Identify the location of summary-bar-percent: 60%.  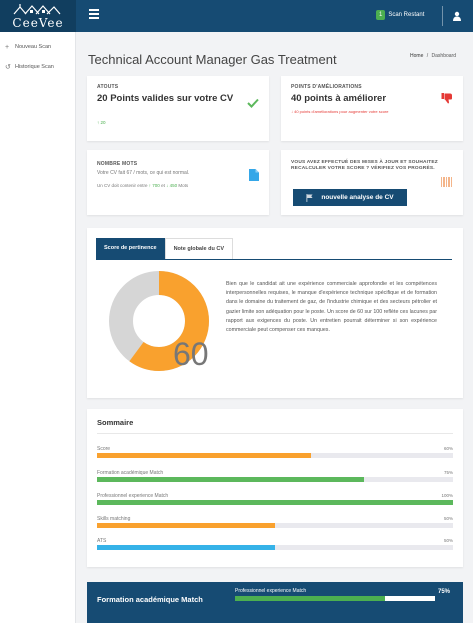
(448, 448).